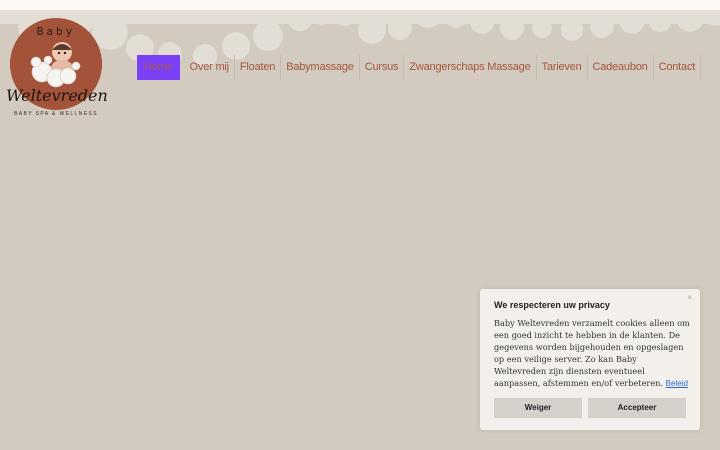  Describe the element at coordinates (689, 297) in the screenshot. I see `close-icon: ×` at that location.